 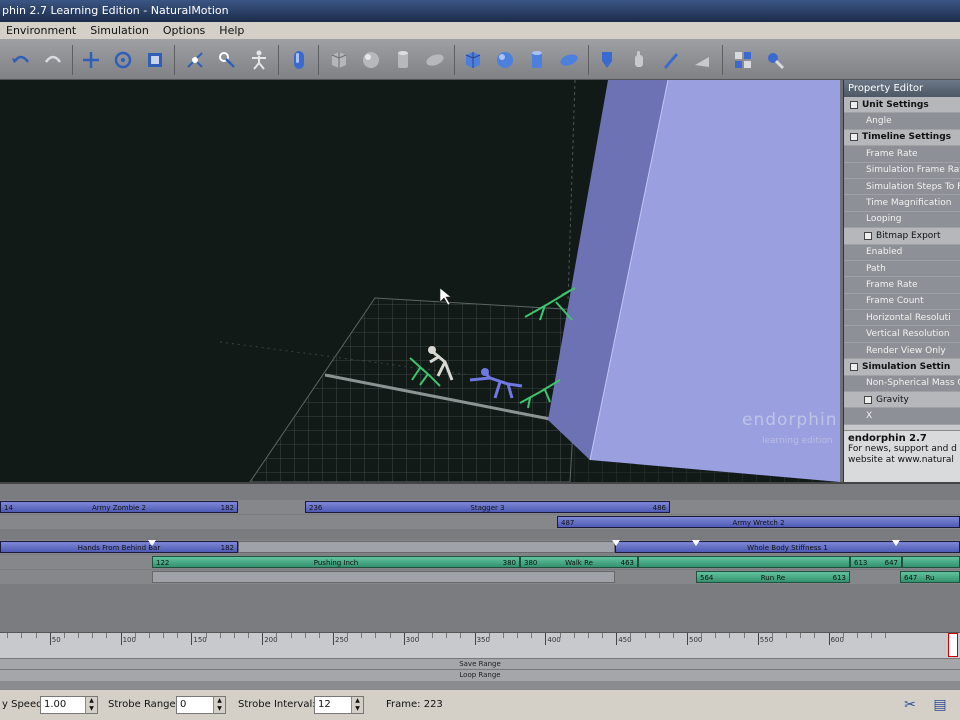 I want to click on move-icon, so click(x=91, y=60).